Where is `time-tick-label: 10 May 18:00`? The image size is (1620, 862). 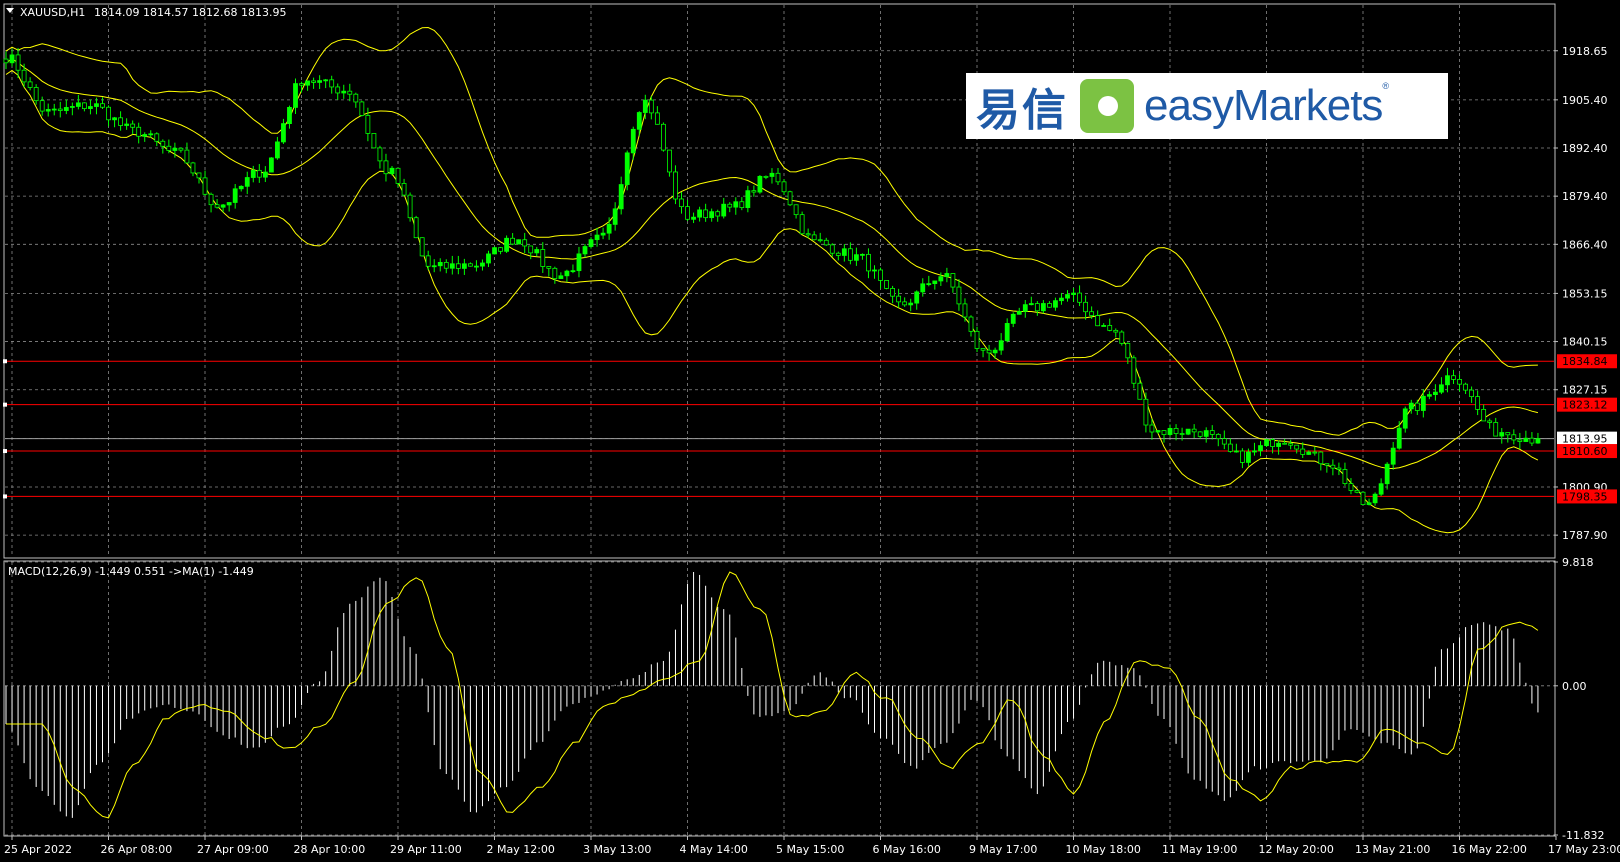 time-tick-label: 10 May 18:00 is located at coordinates (1103, 849).